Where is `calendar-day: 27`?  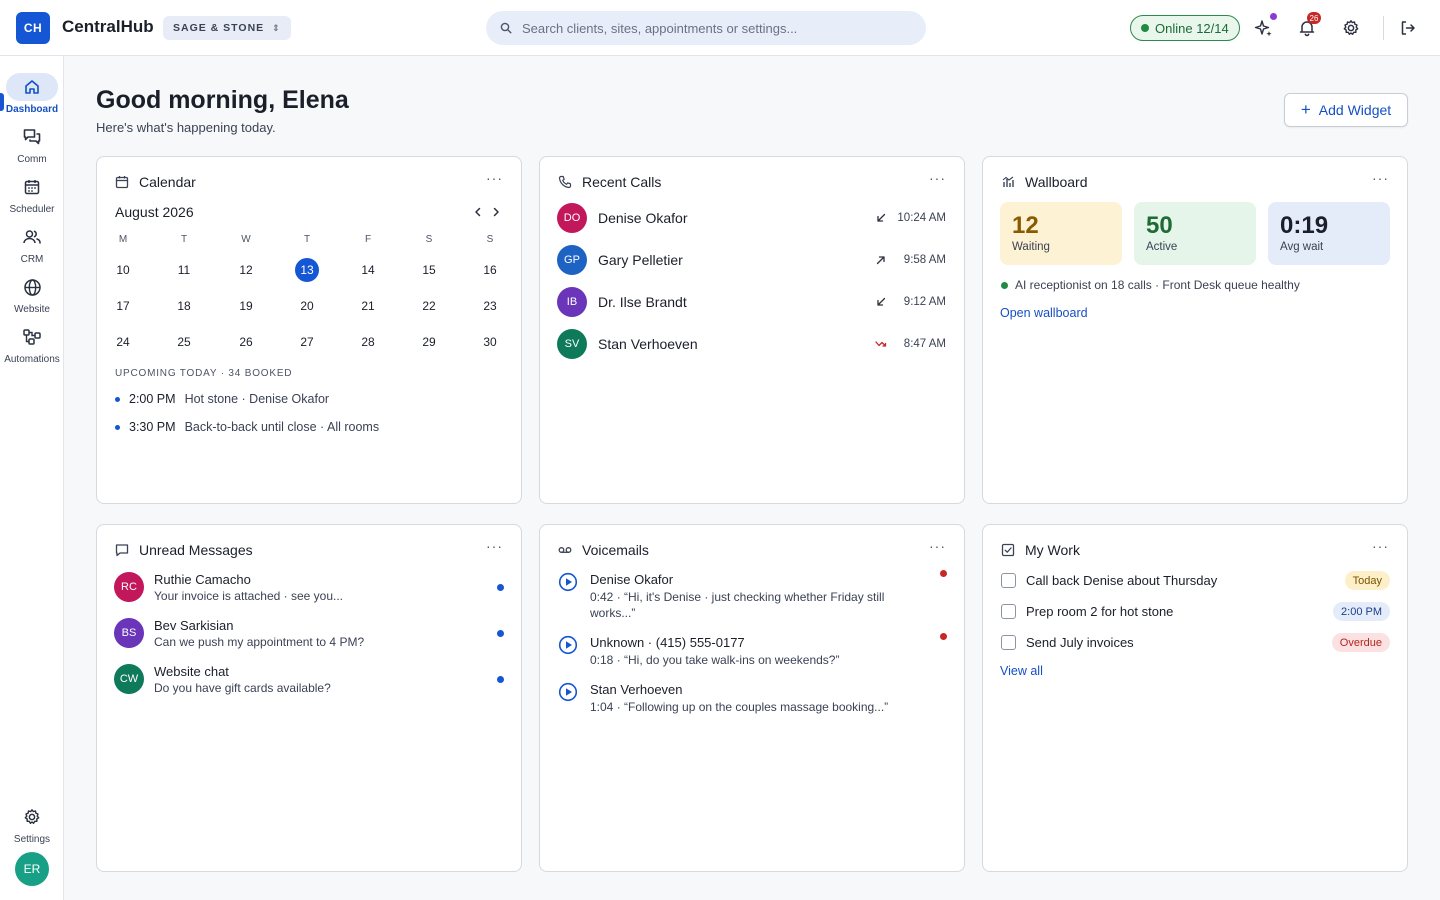 calendar-day: 27 is located at coordinates (307, 342).